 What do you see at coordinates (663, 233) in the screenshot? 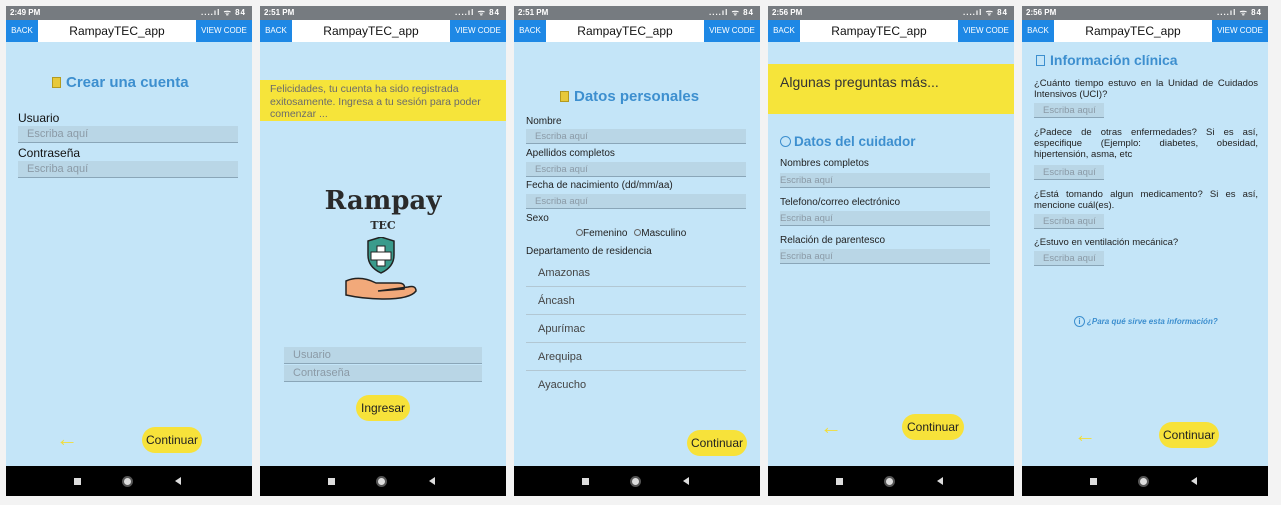
I see `radio-masculino-label: Masculino` at bounding box center [663, 233].